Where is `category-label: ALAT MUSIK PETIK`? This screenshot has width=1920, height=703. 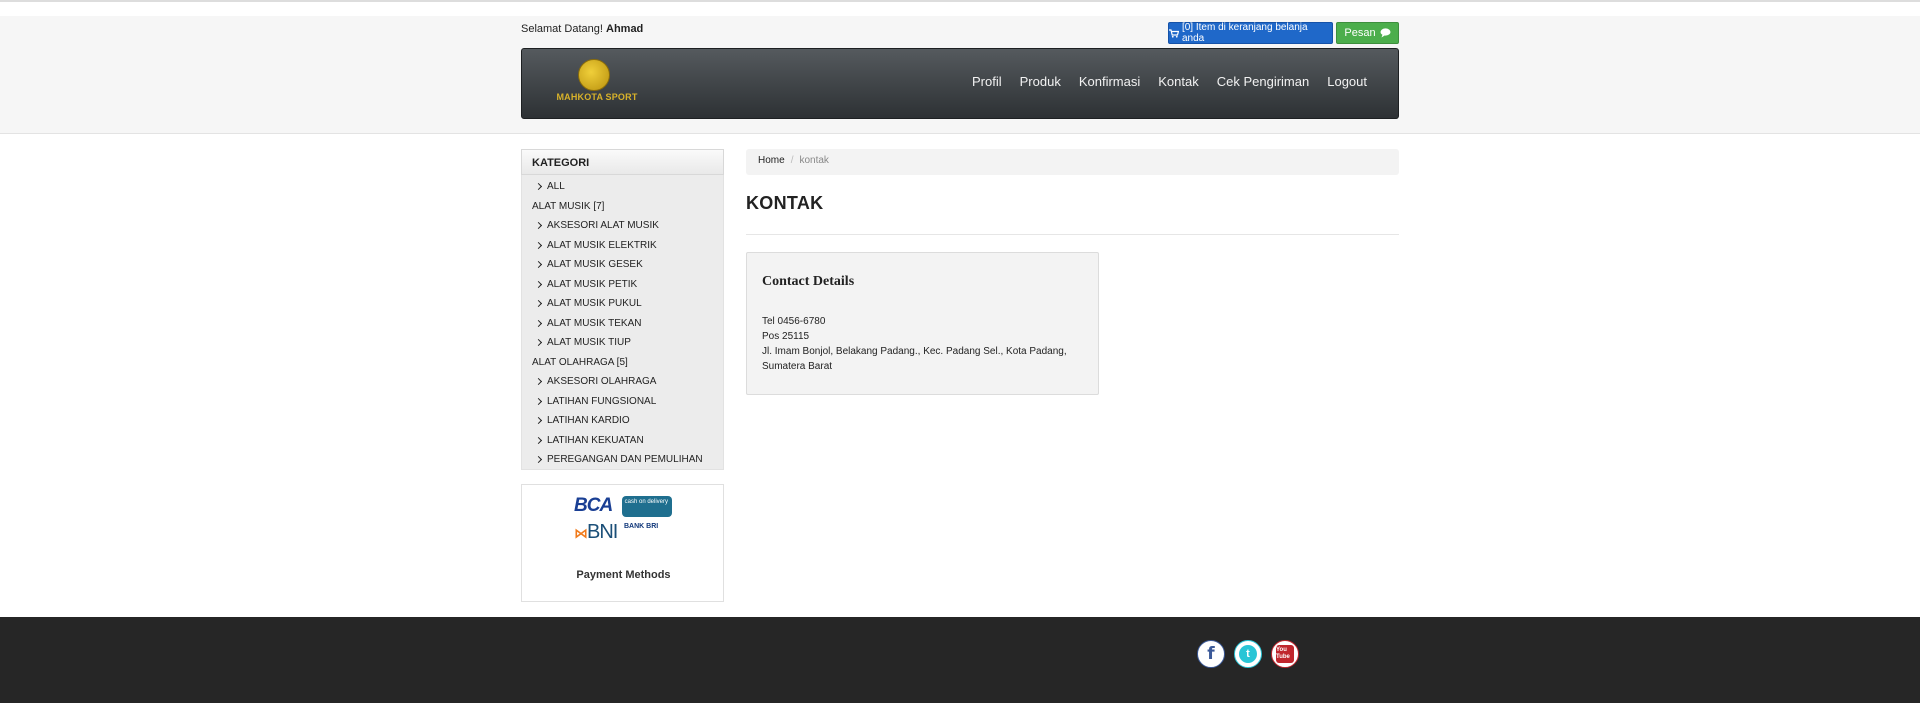 category-label: ALAT MUSIK PETIK is located at coordinates (592, 284).